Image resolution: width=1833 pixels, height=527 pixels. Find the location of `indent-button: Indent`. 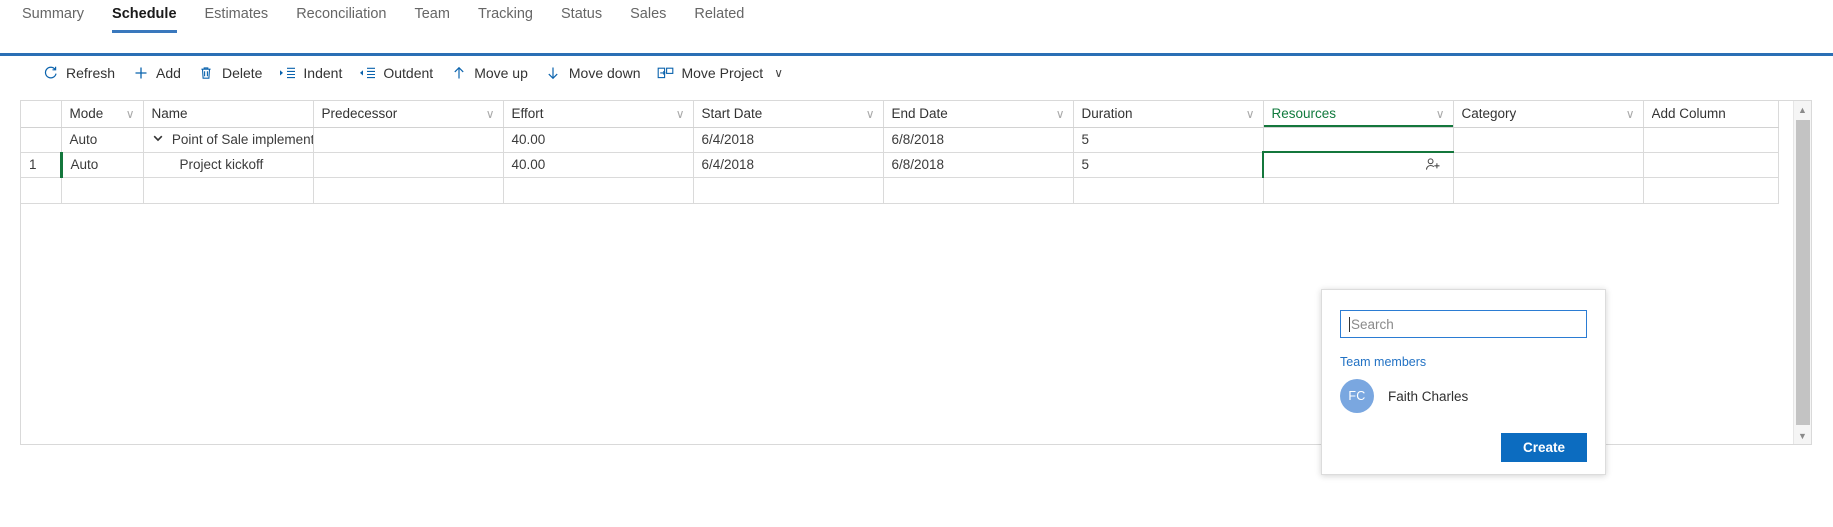

indent-button: Indent is located at coordinates (315, 73).